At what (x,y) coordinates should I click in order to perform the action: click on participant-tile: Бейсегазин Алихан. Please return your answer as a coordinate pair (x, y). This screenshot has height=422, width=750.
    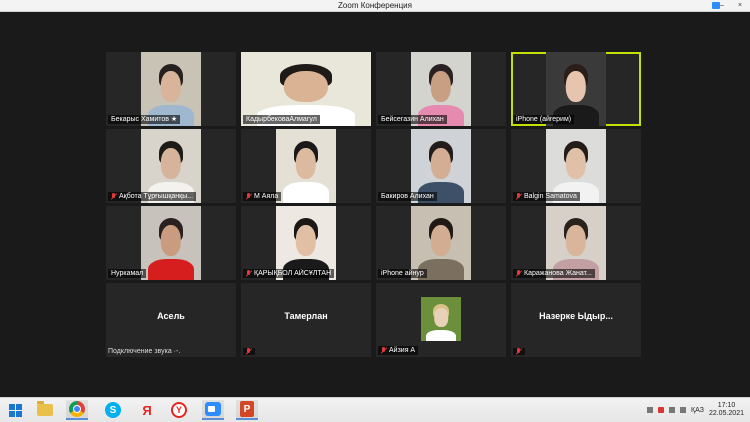
    Looking at the image, I should click on (441, 89).